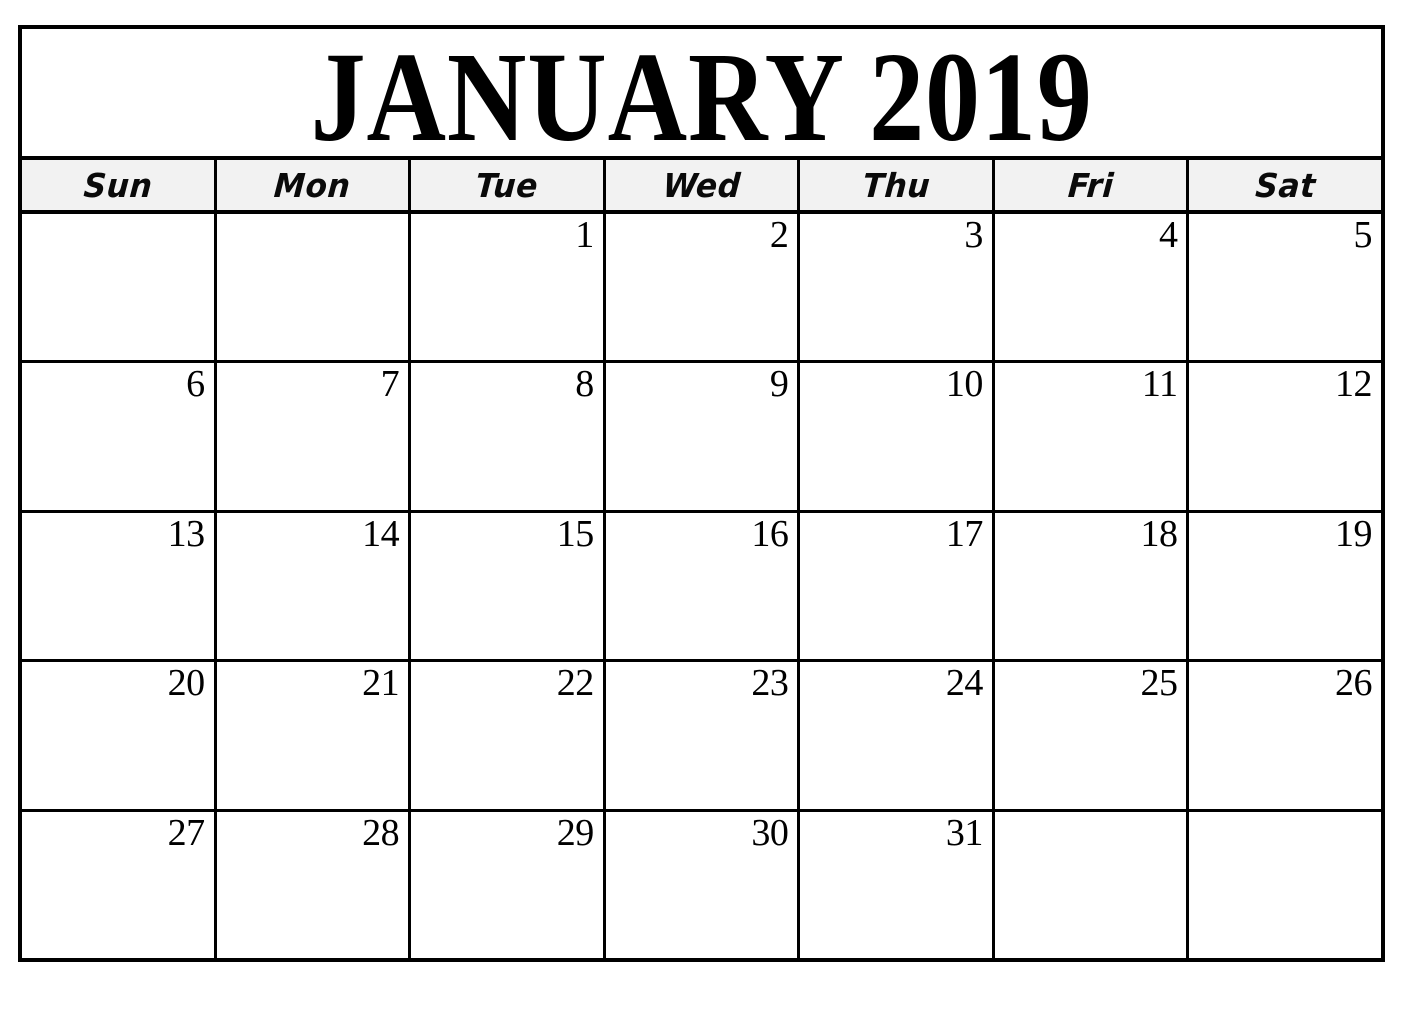  Describe the element at coordinates (508, 586) in the screenshot. I see `day-cell: 15` at that location.